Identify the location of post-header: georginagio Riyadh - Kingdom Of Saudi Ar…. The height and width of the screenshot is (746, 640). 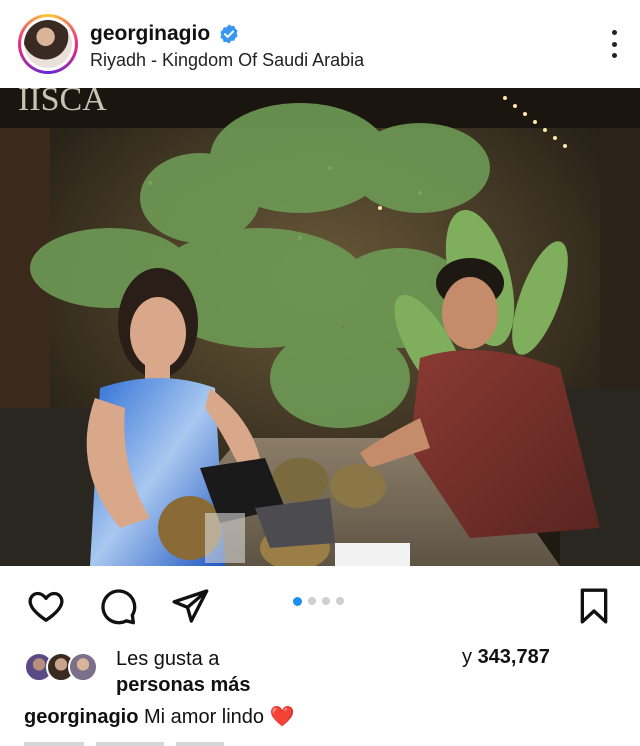
(320, 44).